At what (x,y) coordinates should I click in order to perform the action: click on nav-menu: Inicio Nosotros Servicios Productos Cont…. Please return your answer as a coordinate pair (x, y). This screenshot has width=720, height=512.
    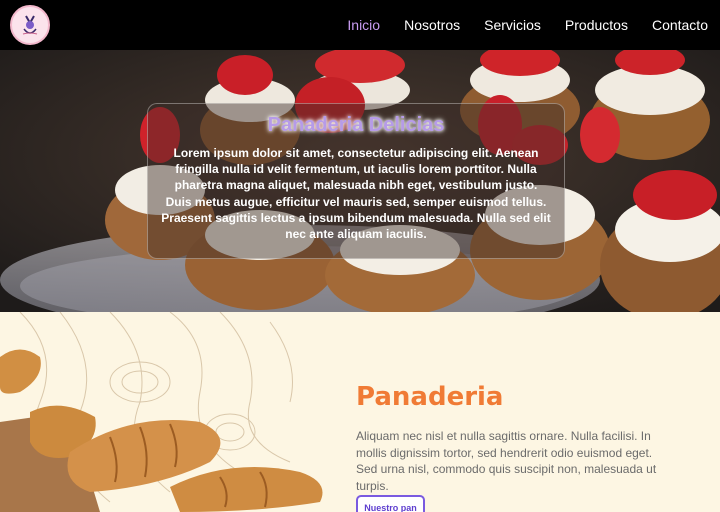
    Looking at the image, I should click on (527, 25).